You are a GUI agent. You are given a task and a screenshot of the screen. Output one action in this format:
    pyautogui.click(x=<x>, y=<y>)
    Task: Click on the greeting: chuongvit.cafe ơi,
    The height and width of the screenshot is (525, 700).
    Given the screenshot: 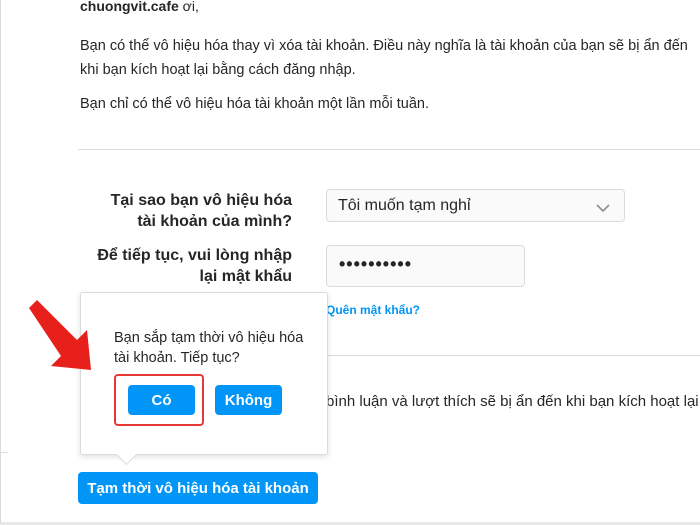 What is the action you would take?
    pyautogui.click(x=139, y=7)
    